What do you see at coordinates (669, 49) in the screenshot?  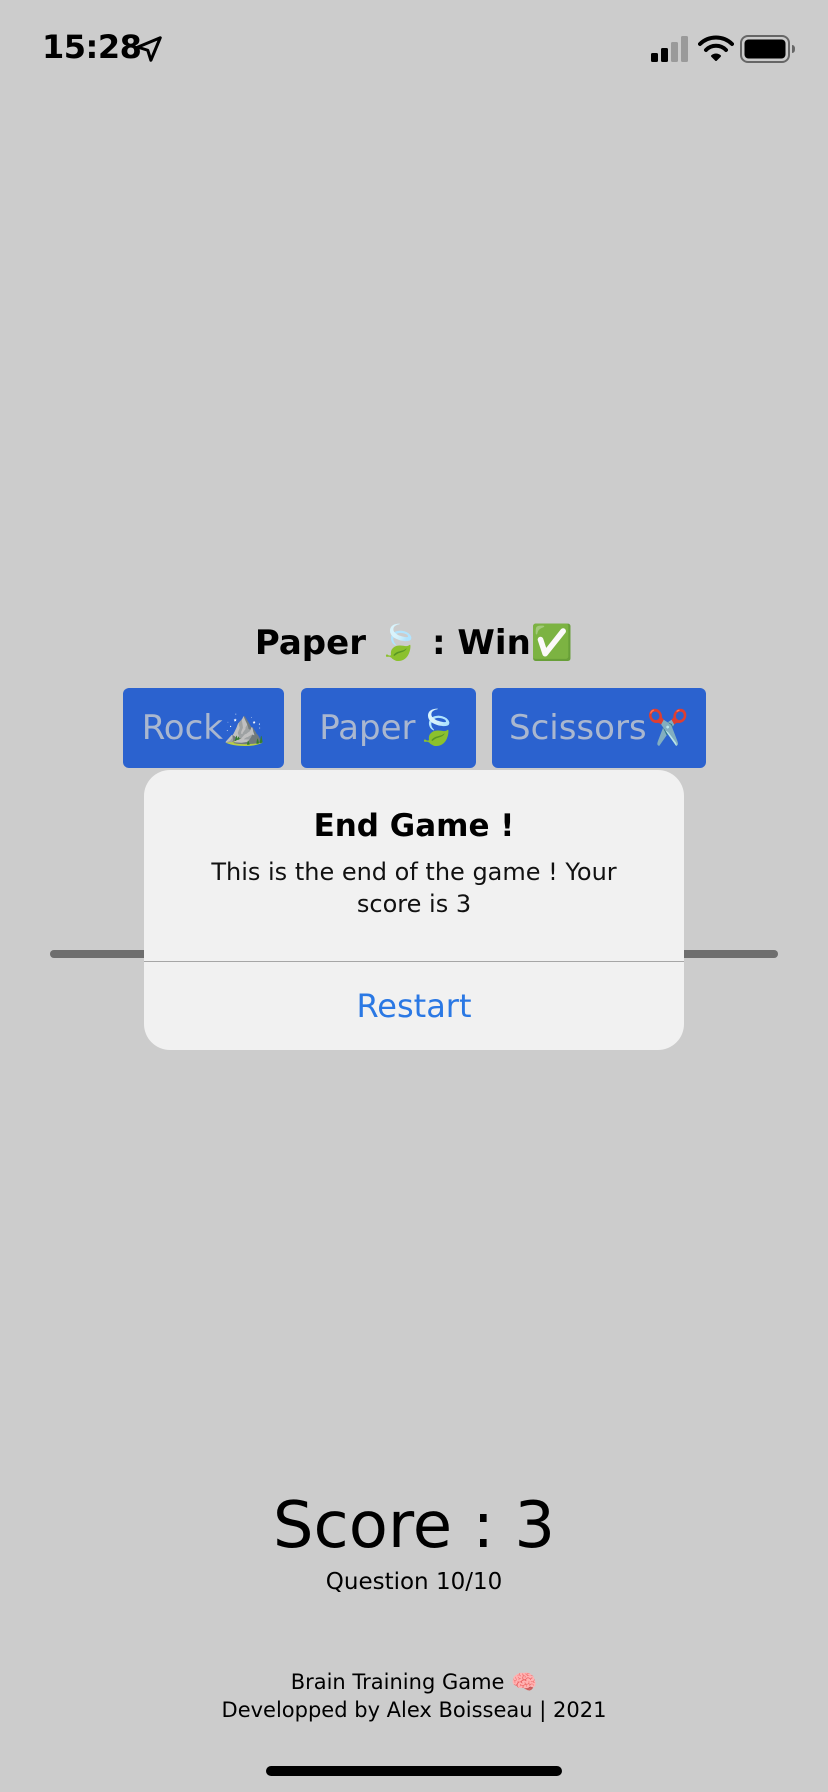 I see `cellular-signal-icon` at bounding box center [669, 49].